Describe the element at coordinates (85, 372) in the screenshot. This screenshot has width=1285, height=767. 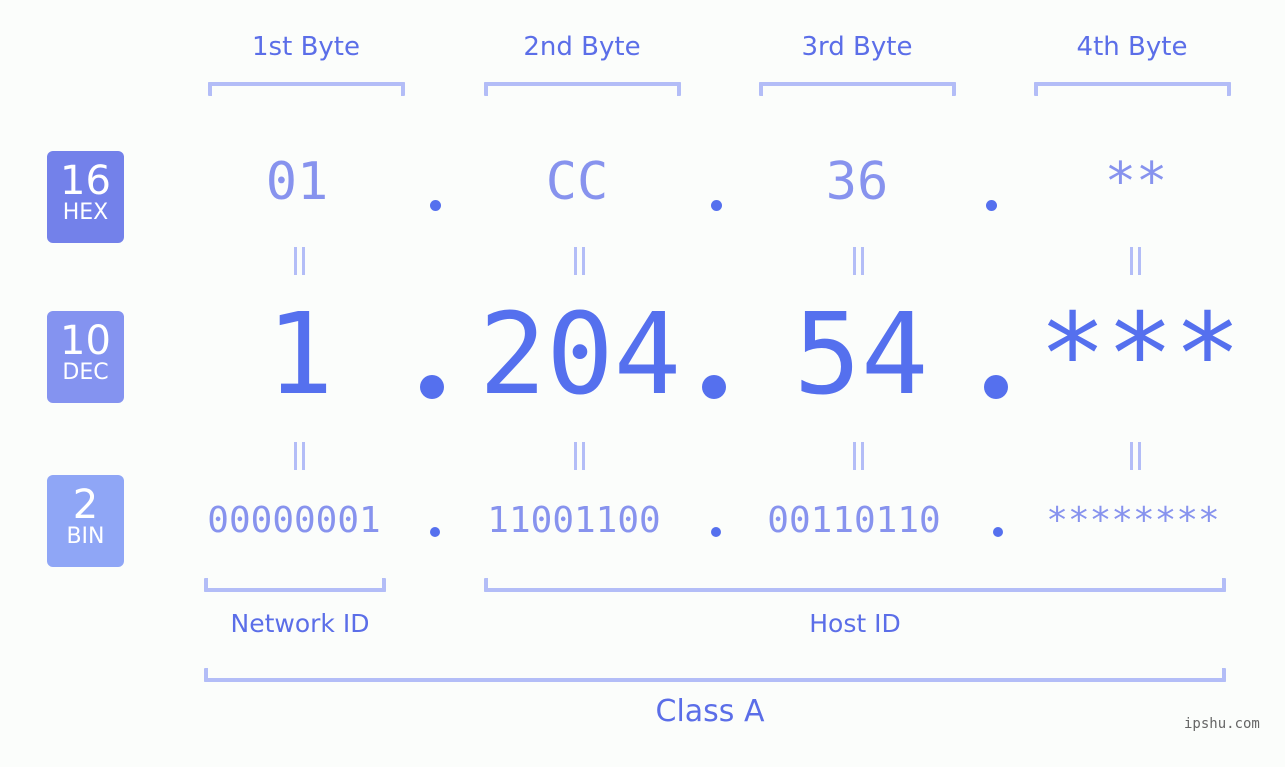
I see `dec-badge-label: DEC` at that location.